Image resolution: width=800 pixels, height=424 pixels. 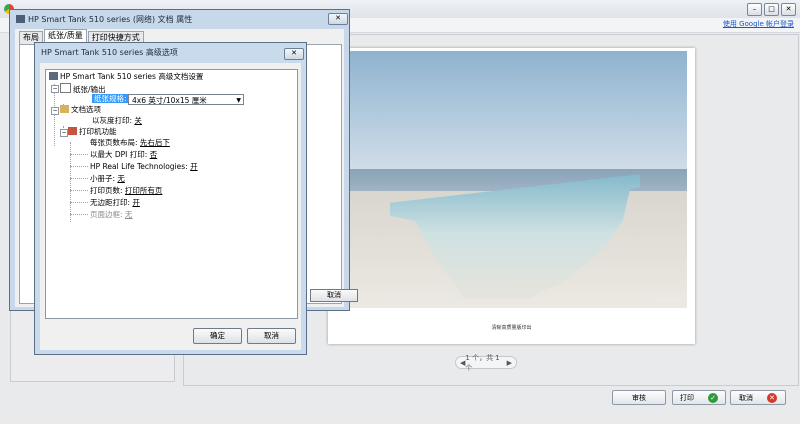 I want to click on review-button-label: 审核, so click(x=639, y=397).